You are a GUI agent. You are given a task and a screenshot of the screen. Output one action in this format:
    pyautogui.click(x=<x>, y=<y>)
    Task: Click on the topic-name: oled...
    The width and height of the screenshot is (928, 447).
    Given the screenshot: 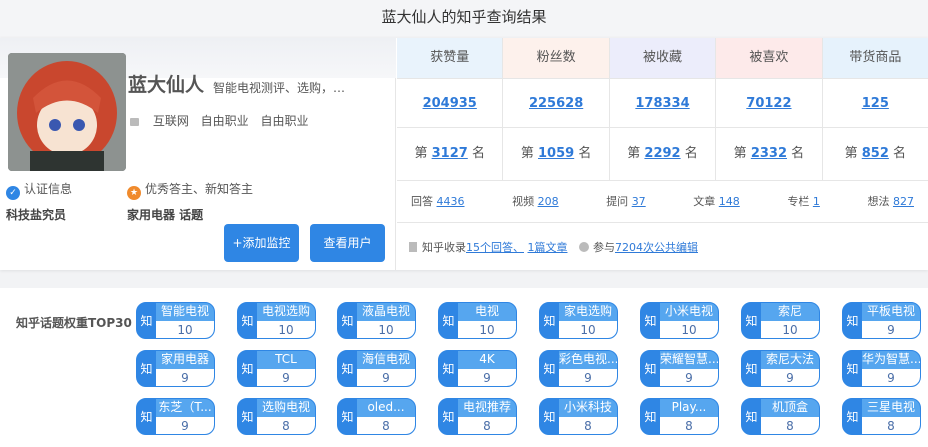 What is the action you would take?
    pyautogui.click(x=386, y=408)
    